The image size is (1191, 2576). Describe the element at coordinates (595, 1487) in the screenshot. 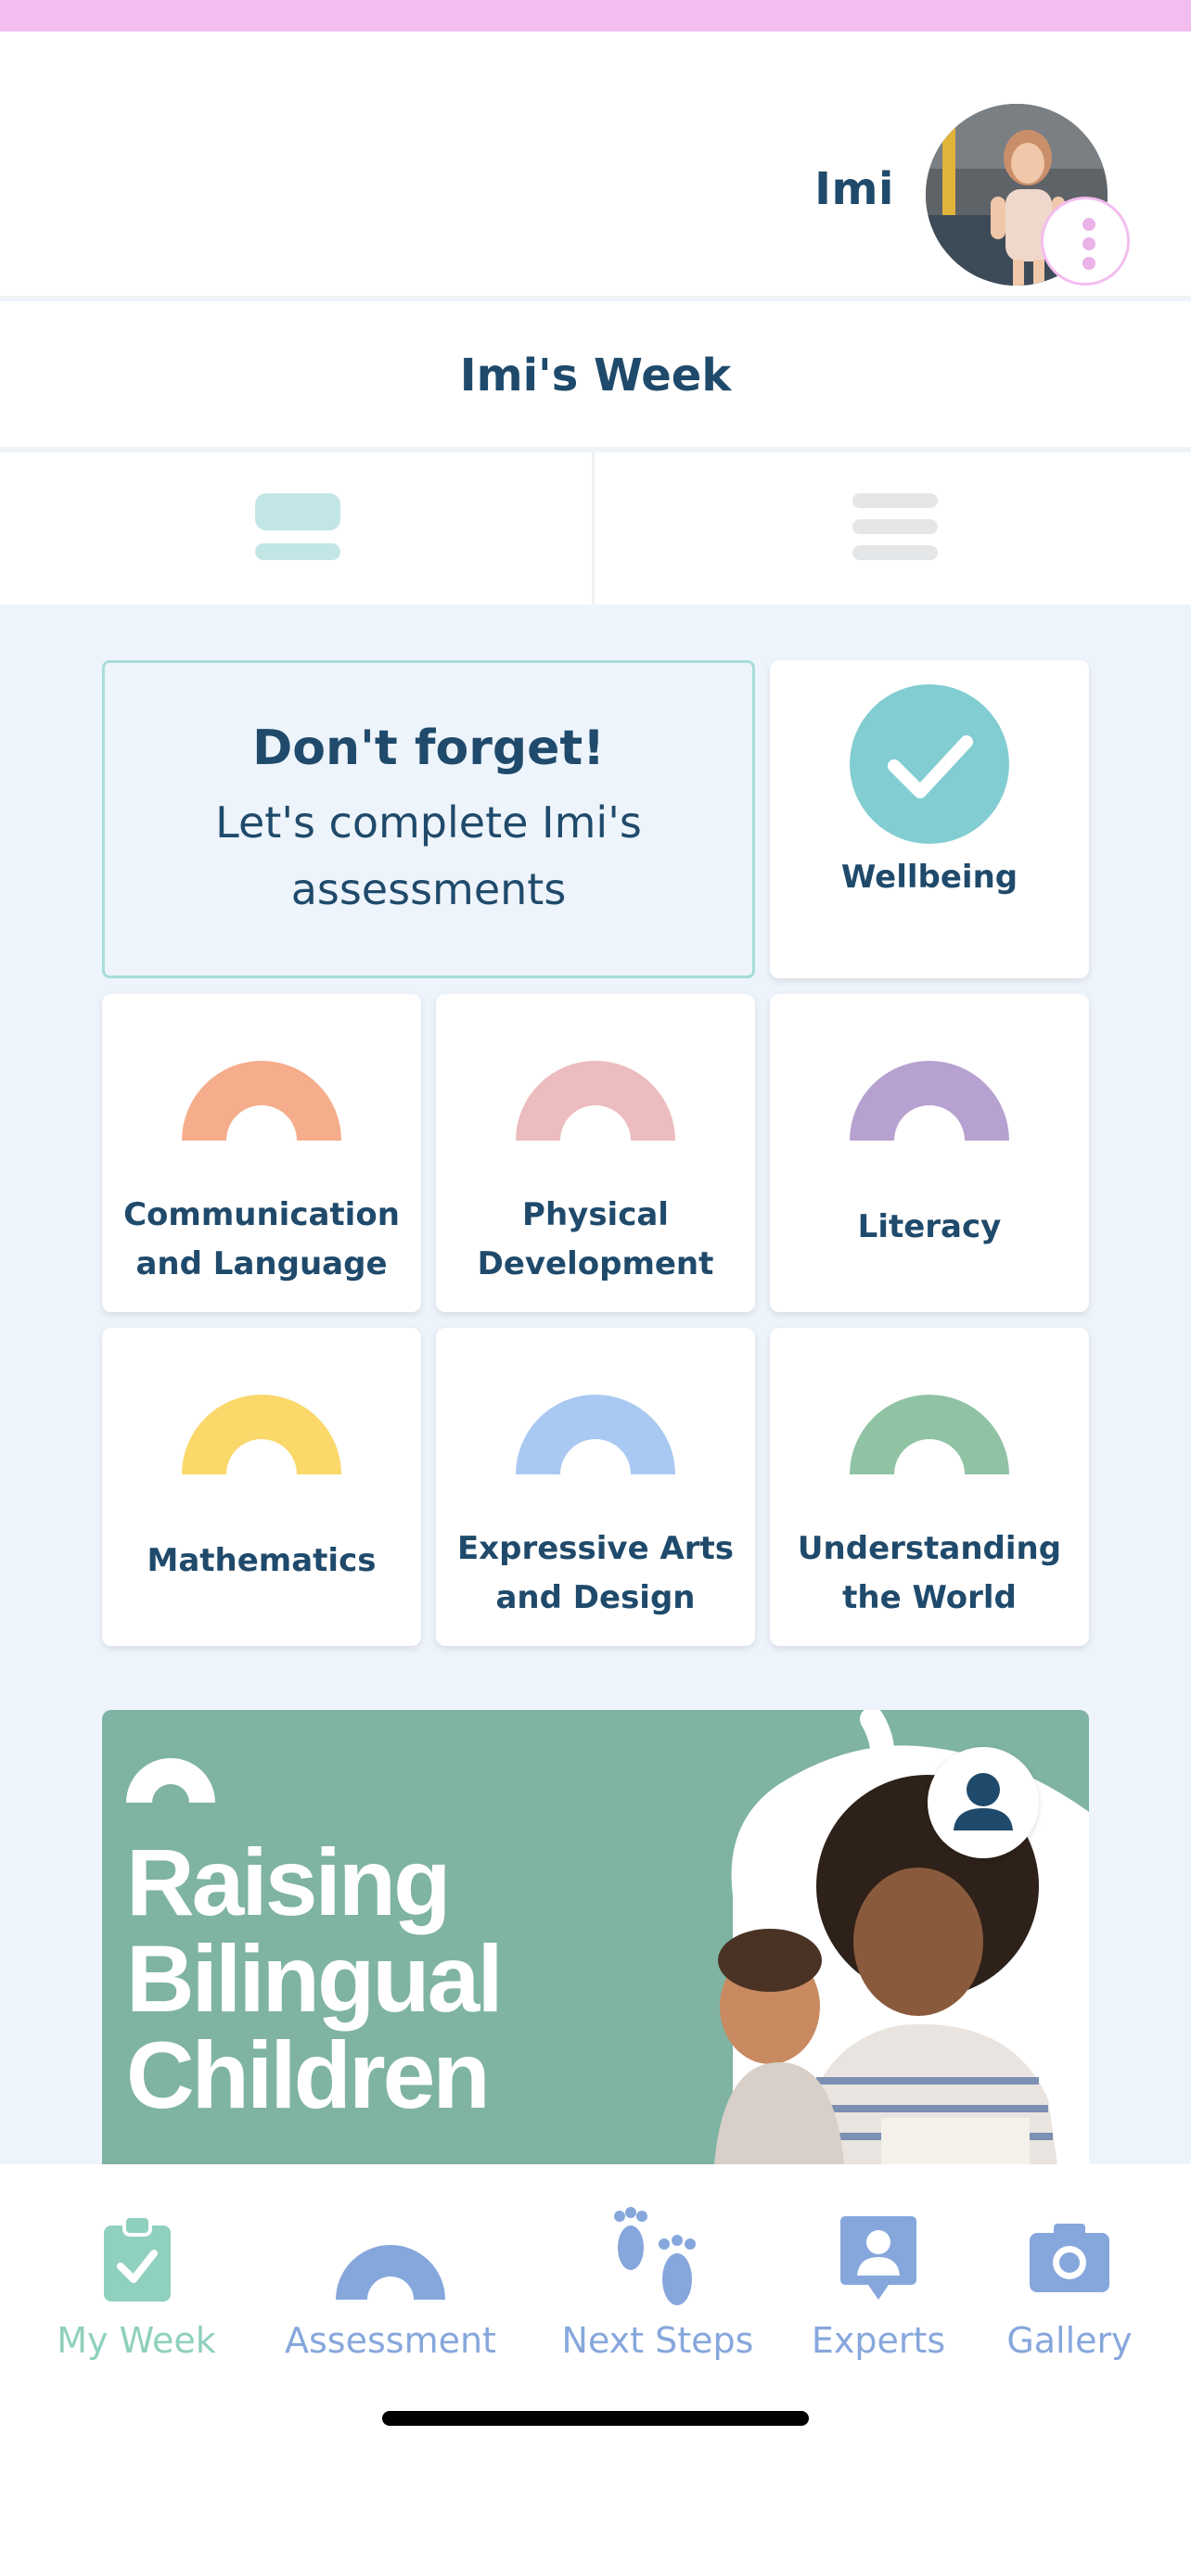

I see `area-tile-expressive-arts: Expressive Arts and Design` at that location.